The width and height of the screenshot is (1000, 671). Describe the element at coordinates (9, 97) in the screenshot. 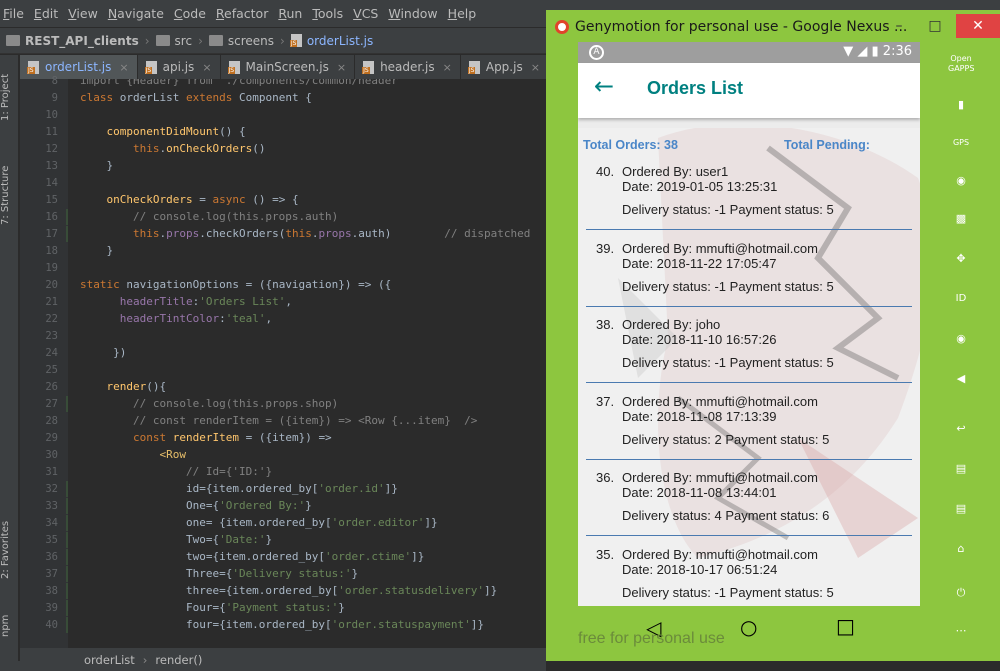

I see `project-tool-tab: 1: Project` at that location.